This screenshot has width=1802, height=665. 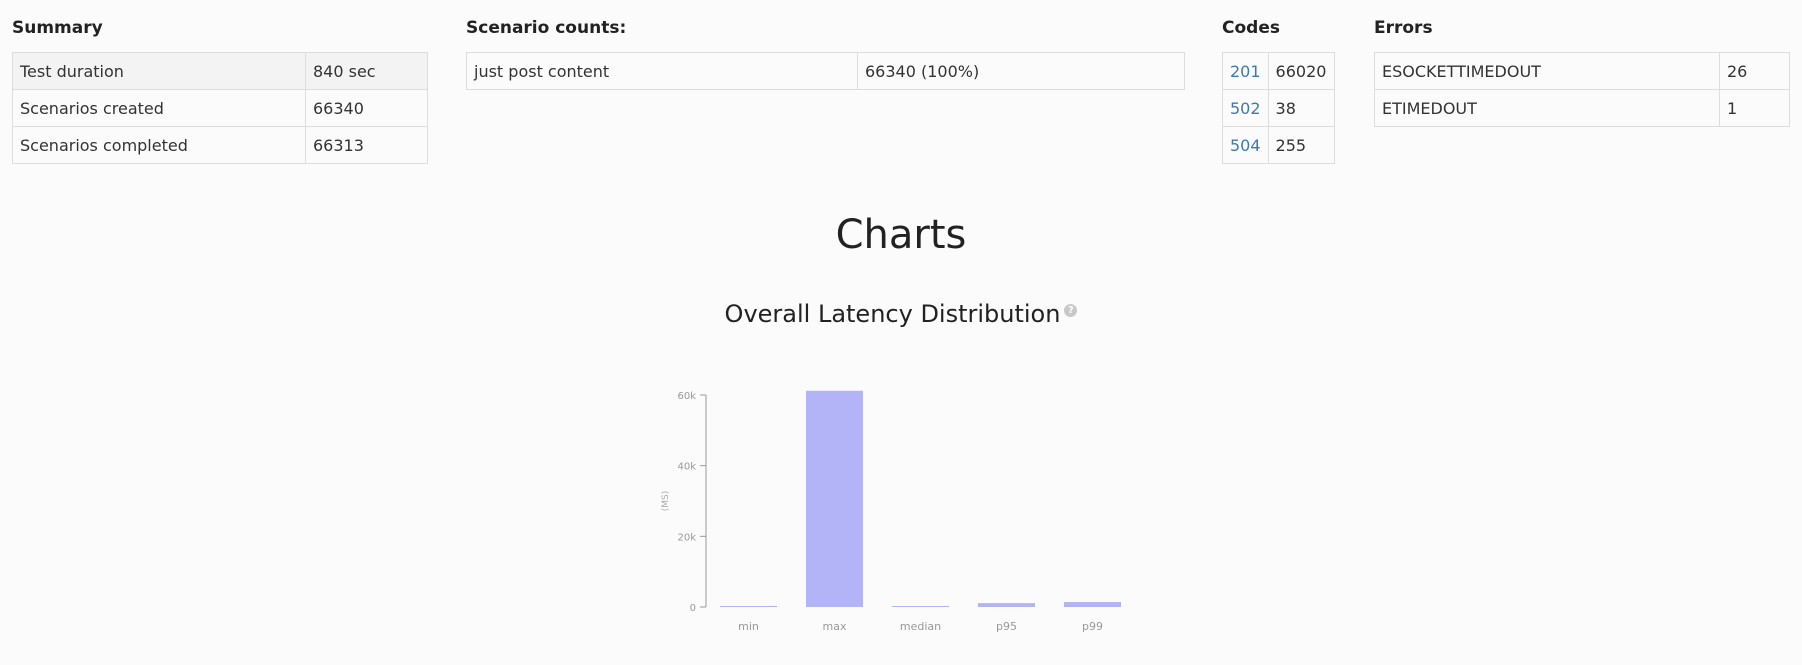 I want to click on errors-title: Errors, so click(x=1403, y=28).